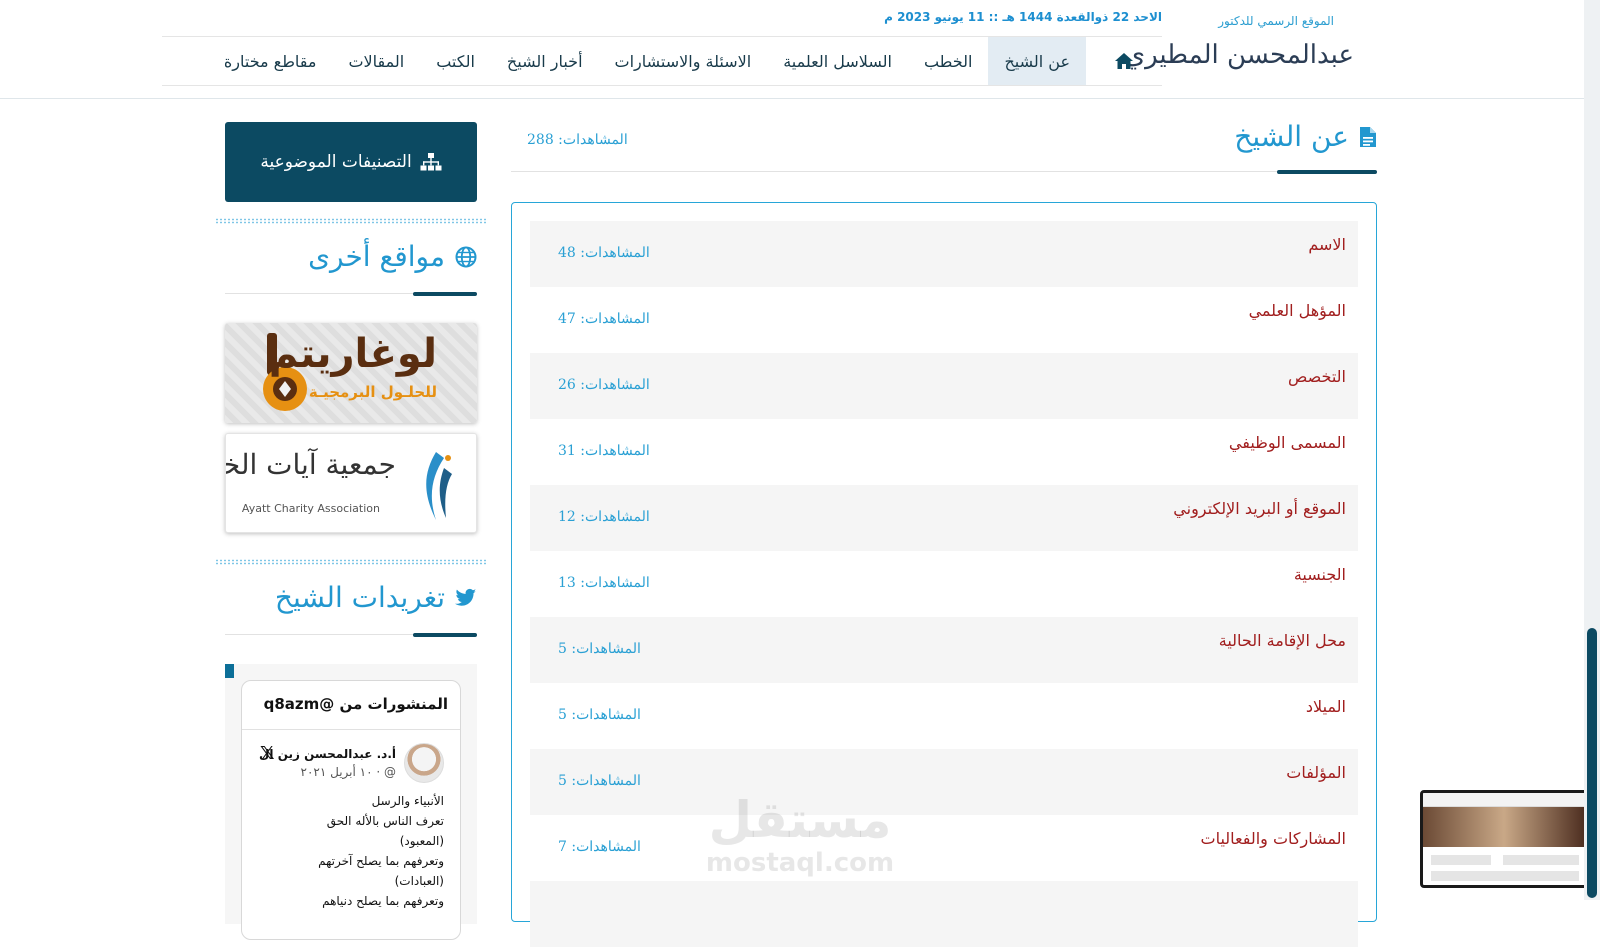 The height and width of the screenshot is (947, 1600). I want to click on item-views: المشاهدات: 48, so click(604, 253).